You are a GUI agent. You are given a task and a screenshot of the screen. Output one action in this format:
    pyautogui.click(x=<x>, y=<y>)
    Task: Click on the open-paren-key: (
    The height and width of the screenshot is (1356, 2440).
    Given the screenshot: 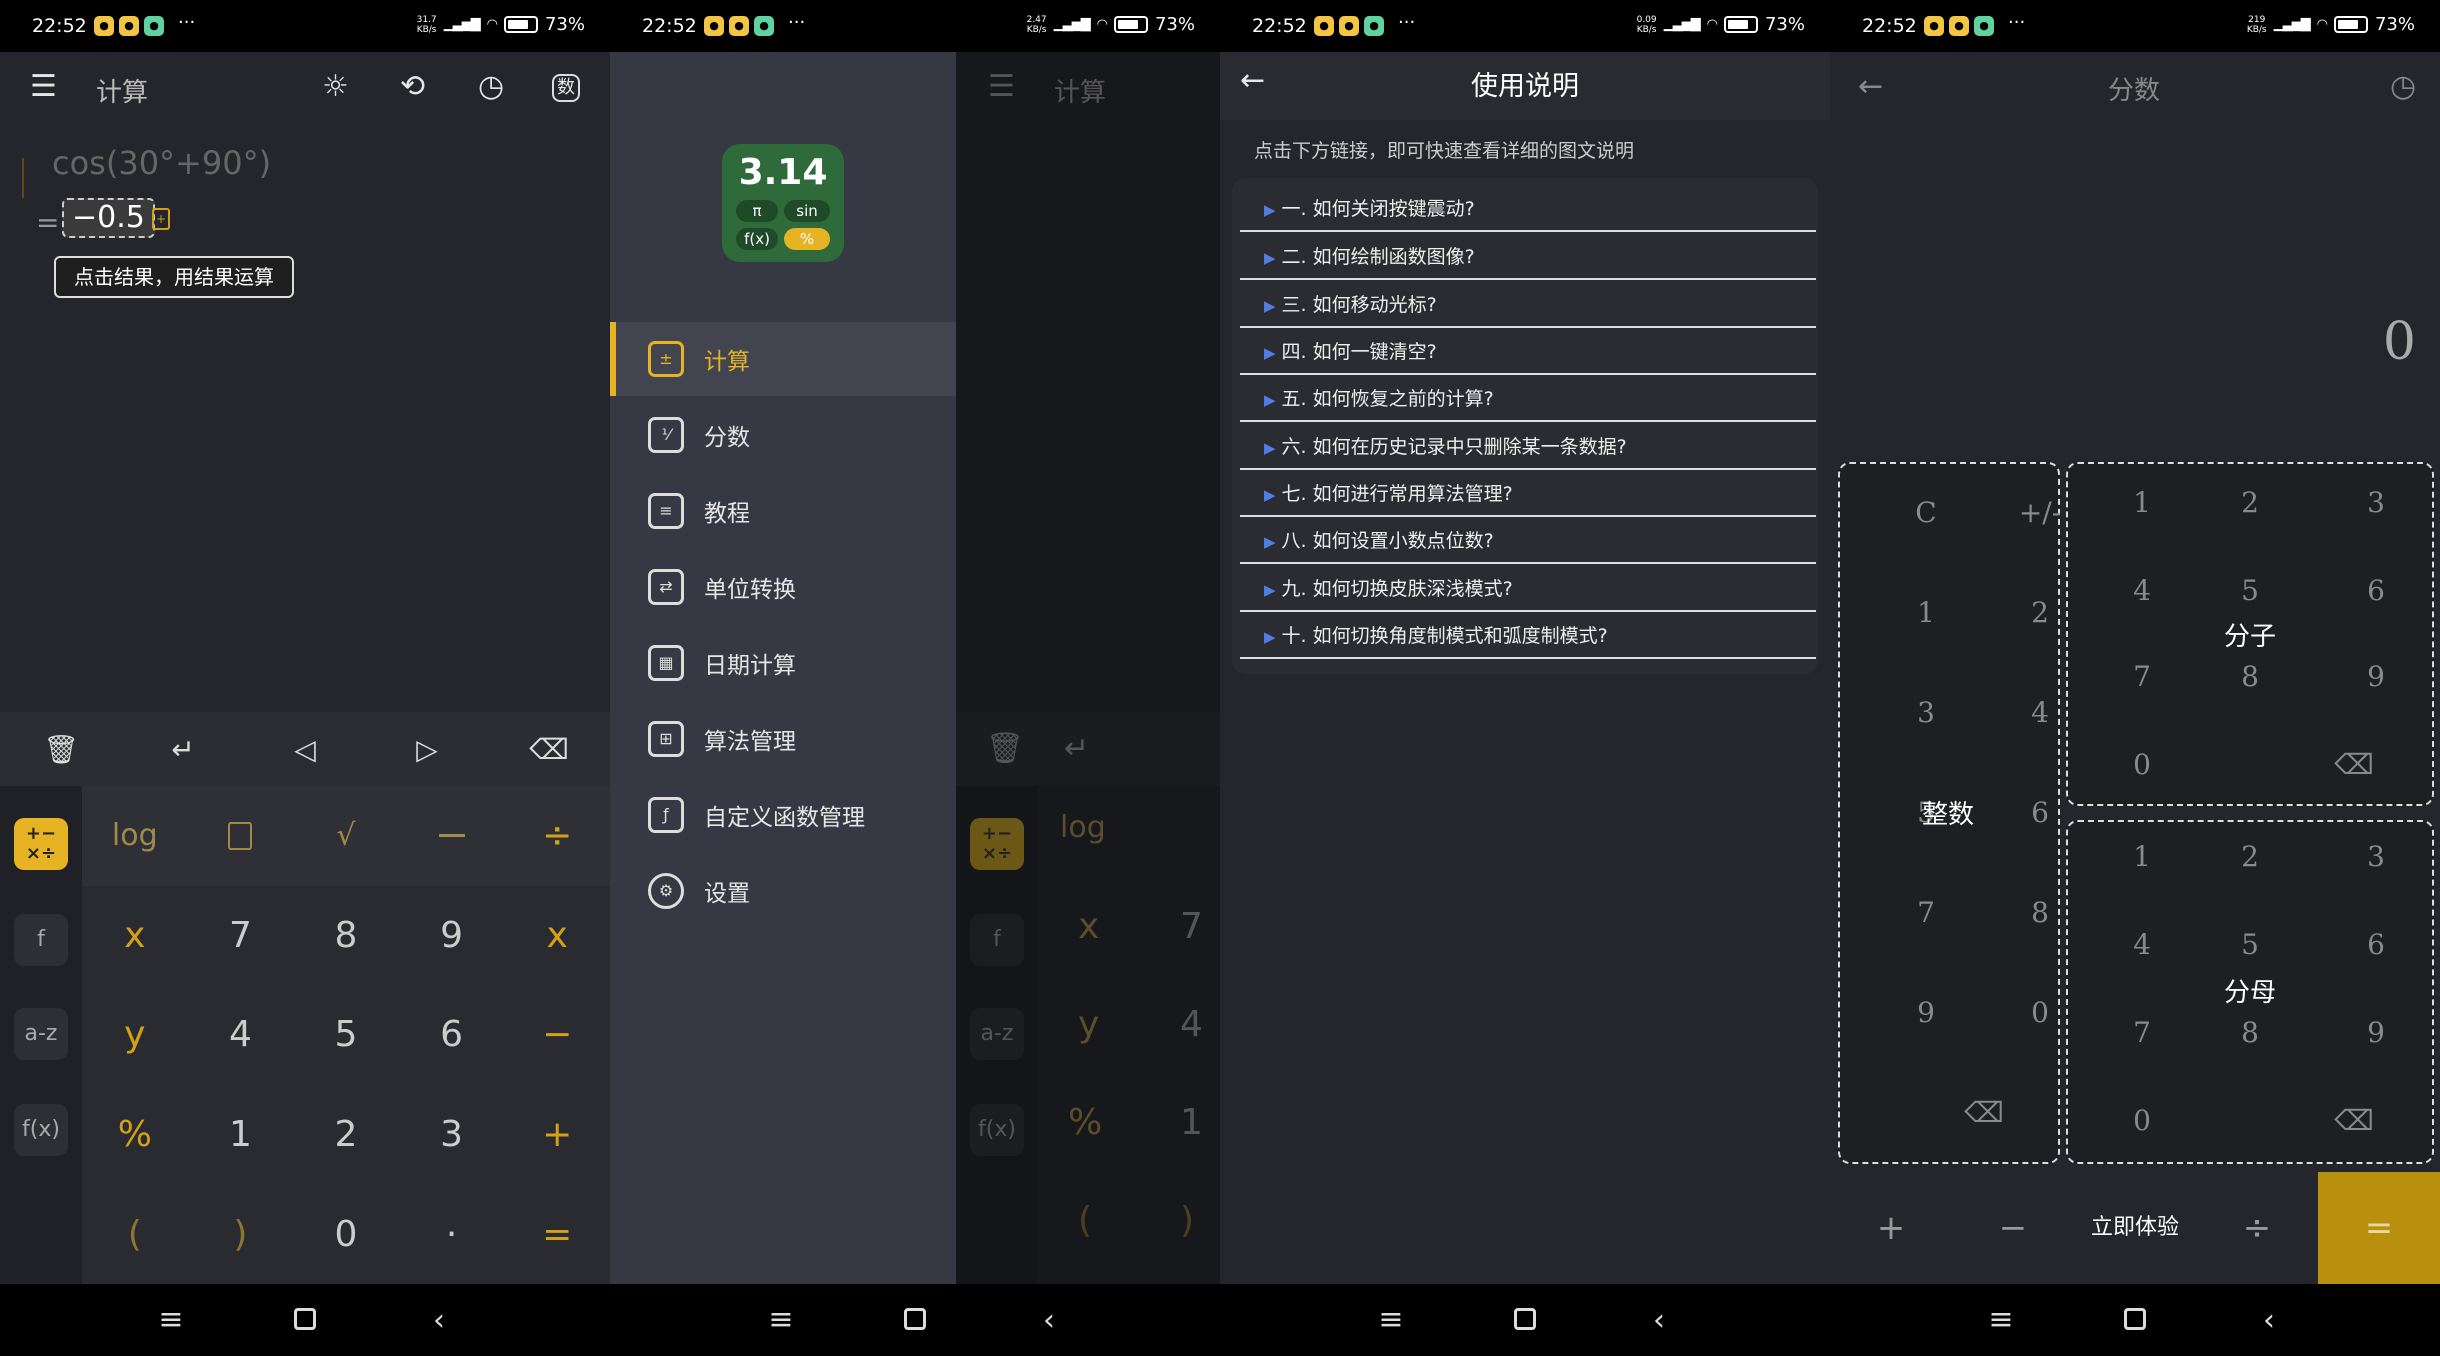 What is the action you would take?
    pyautogui.click(x=135, y=1234)
    